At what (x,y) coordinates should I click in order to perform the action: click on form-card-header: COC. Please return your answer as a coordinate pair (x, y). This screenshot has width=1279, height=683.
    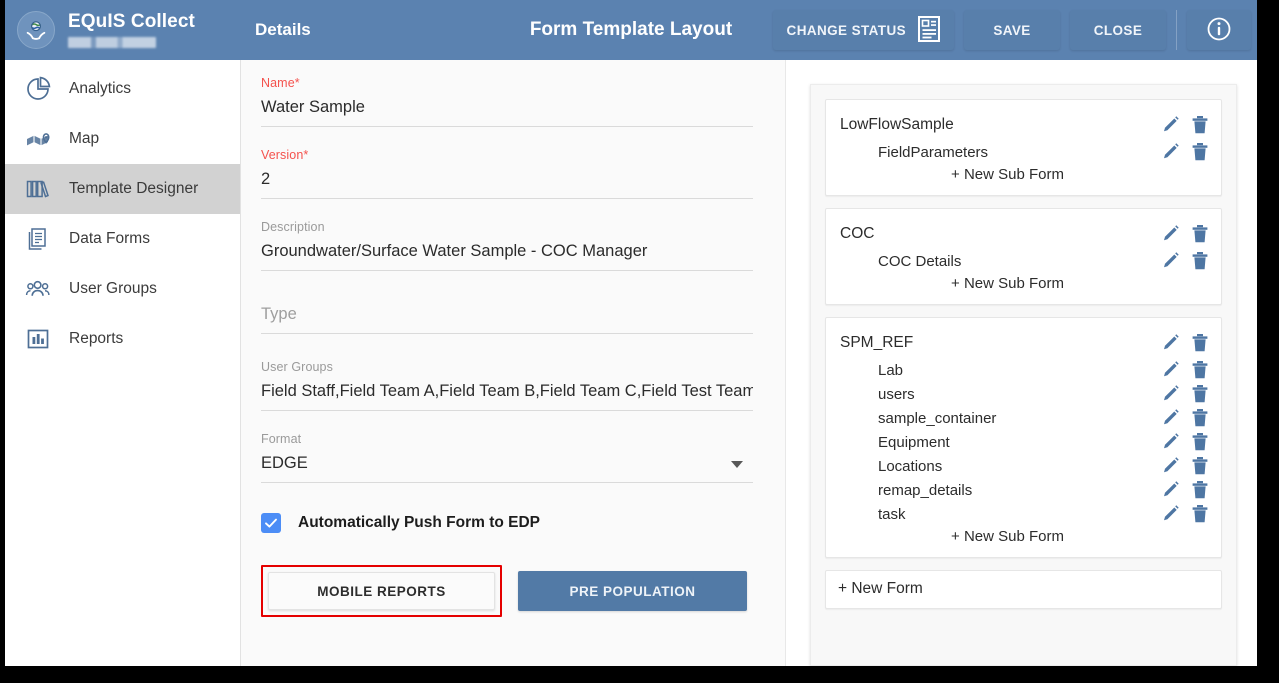
    Looking at the image, I should click on (1024, 234).